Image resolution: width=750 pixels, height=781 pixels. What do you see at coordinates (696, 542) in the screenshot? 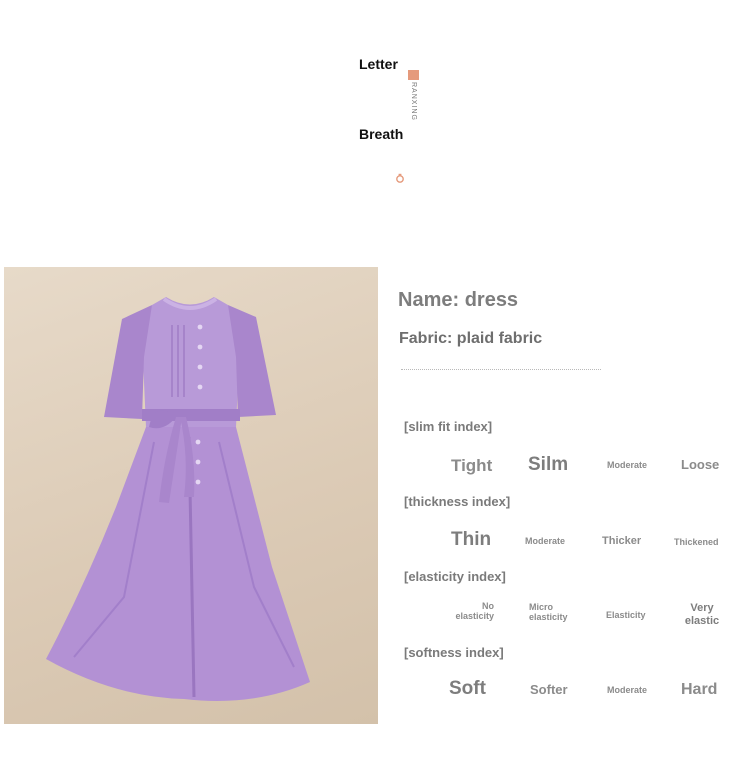
I see `thickness-option-thickened: Thickened` at bounding box center [696, 542].